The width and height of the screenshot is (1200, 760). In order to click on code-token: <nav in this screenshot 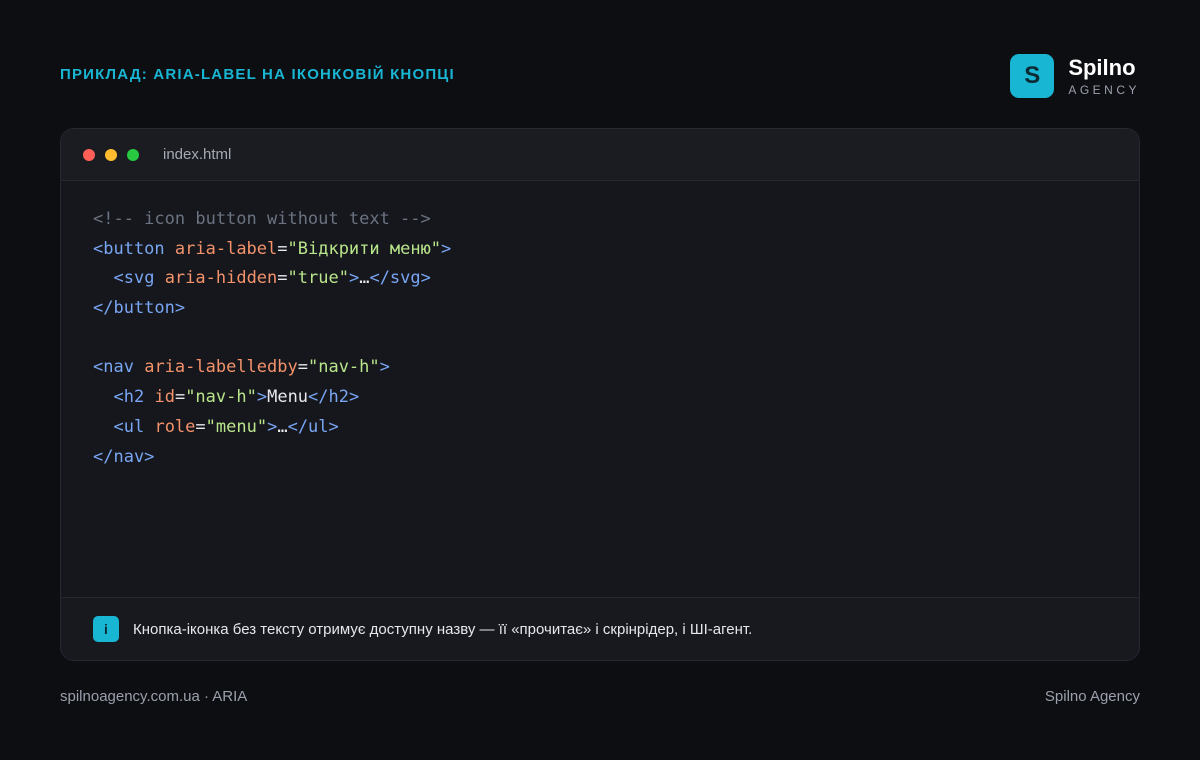, I will do `click(113, 367)`.